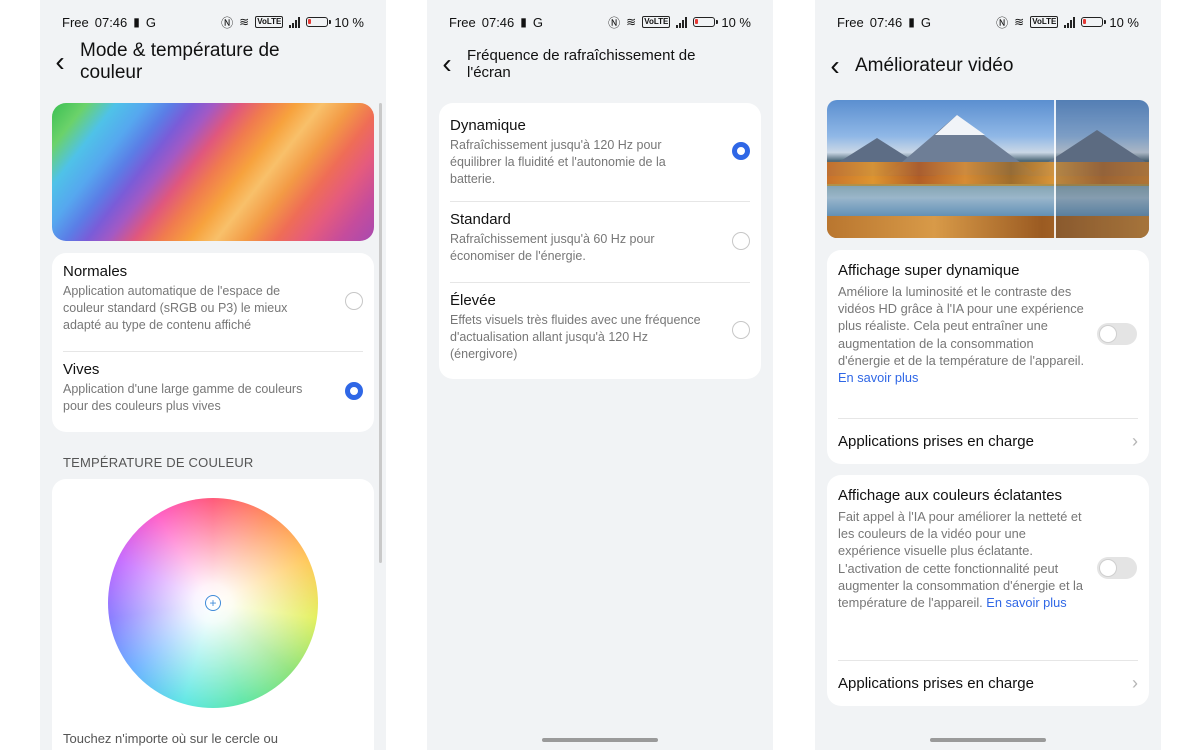 The image size is (1200, 750). What do you see at coordinates (158, 462) in the screenshot?
I see `section-label-temperature: TEMPÉRATURE DE COULEUR` at bounding box center [158, 462].